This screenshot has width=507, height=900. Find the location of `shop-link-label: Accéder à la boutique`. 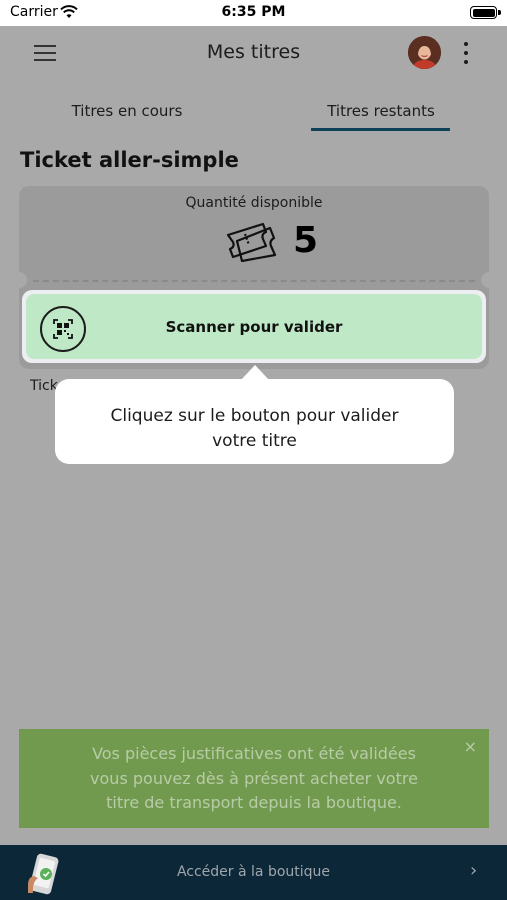

shop-link-label: Accéder à la boutique is located at coordinates (253, 872).